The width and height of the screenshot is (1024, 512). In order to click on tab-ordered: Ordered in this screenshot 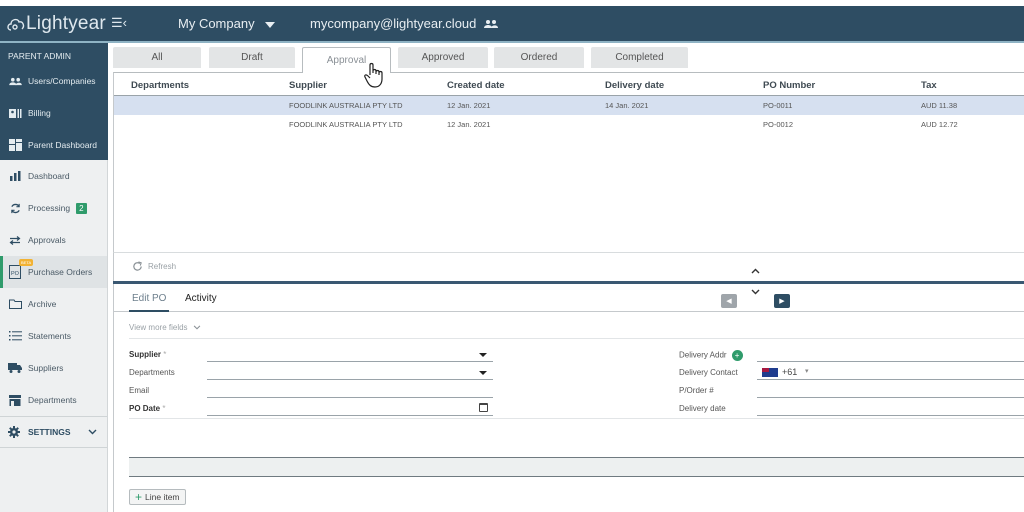, I will do `click(539, 57)`.